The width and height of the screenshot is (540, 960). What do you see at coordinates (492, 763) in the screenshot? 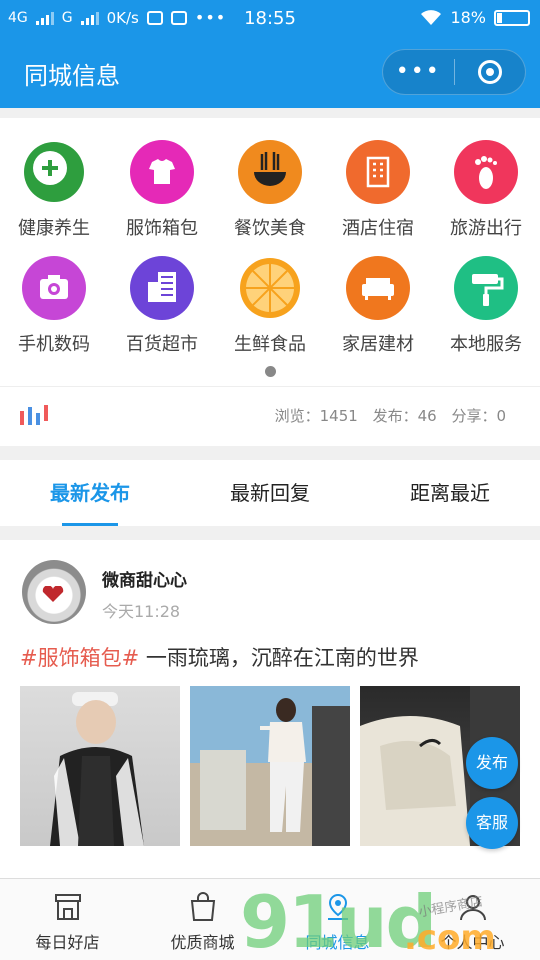
I see `publish-button: 发布` at bounding box center [492, 763].